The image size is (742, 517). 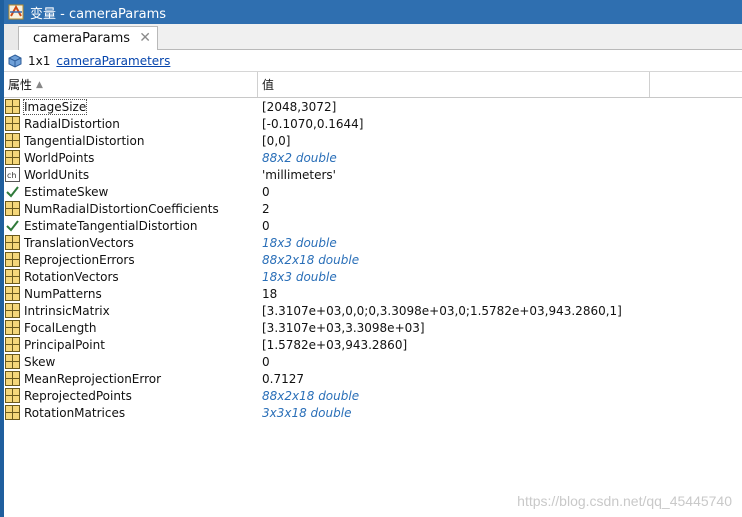 What do you see at coordinates (79, 259) in the screenshot?
I see `property-name: ReprojectionErrors` at bounding box center [79, 259].